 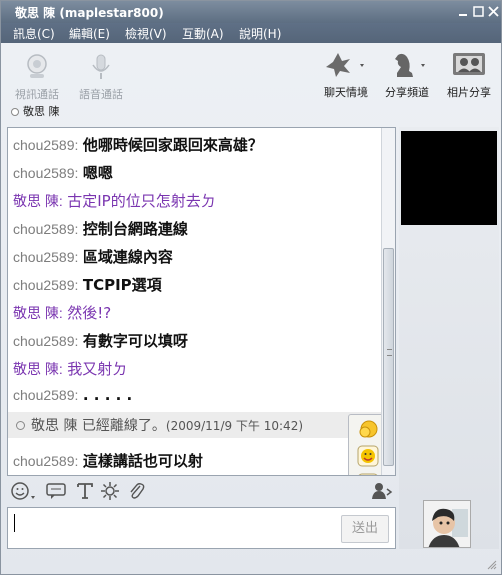 What do you see at coordinates (142, 461) in the screenshot?
I see `message-text: 這樣講話也可以射` at bounding box center [142, 461].